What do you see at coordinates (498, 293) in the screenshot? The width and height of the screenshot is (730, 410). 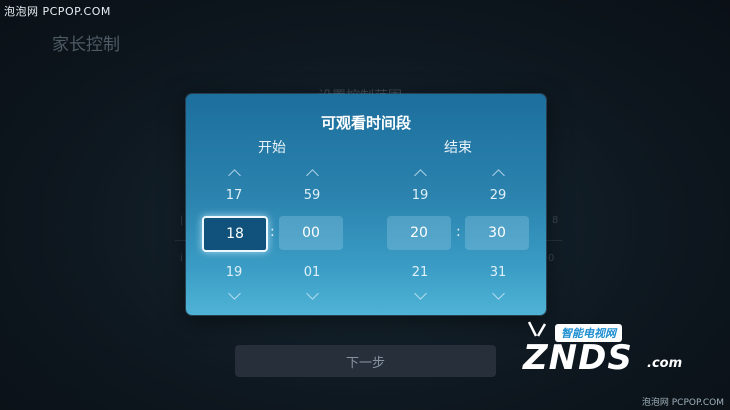 I see `end-minute-down-icon` at bounding box center [498, 293].